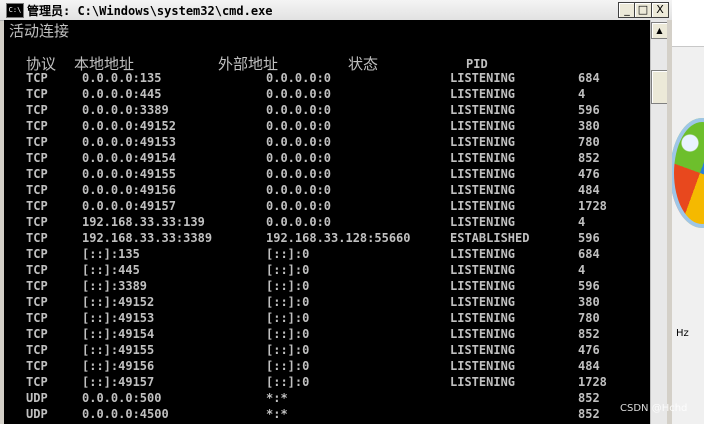 The height and width of the screenshot is (424, 704). I want to click on row-pid: 684, so click(589, 254).